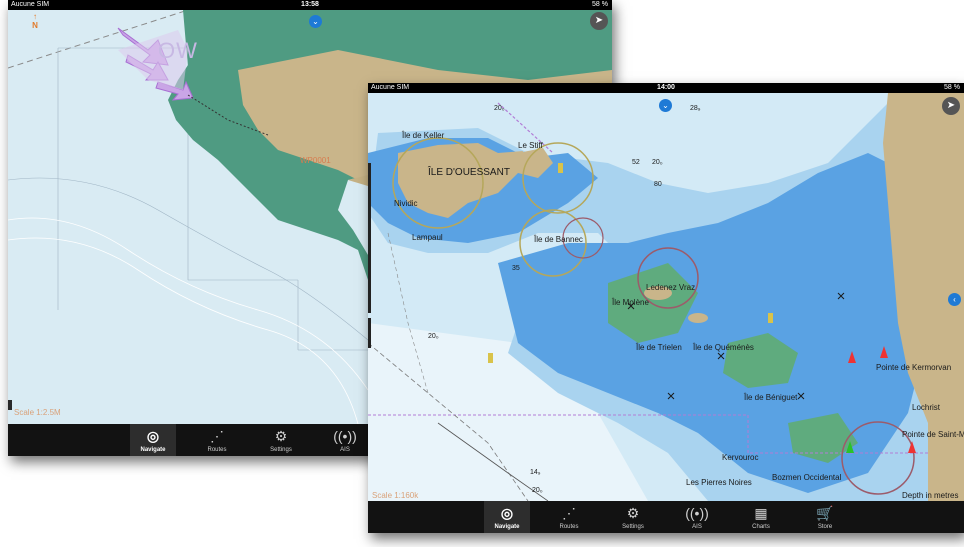 The height and width of the screenshot is (547, 964). Describe the element at coordinates (671, 287) in the screenshot. I see `label-ledenes: Ledenez Vraz` at that location.